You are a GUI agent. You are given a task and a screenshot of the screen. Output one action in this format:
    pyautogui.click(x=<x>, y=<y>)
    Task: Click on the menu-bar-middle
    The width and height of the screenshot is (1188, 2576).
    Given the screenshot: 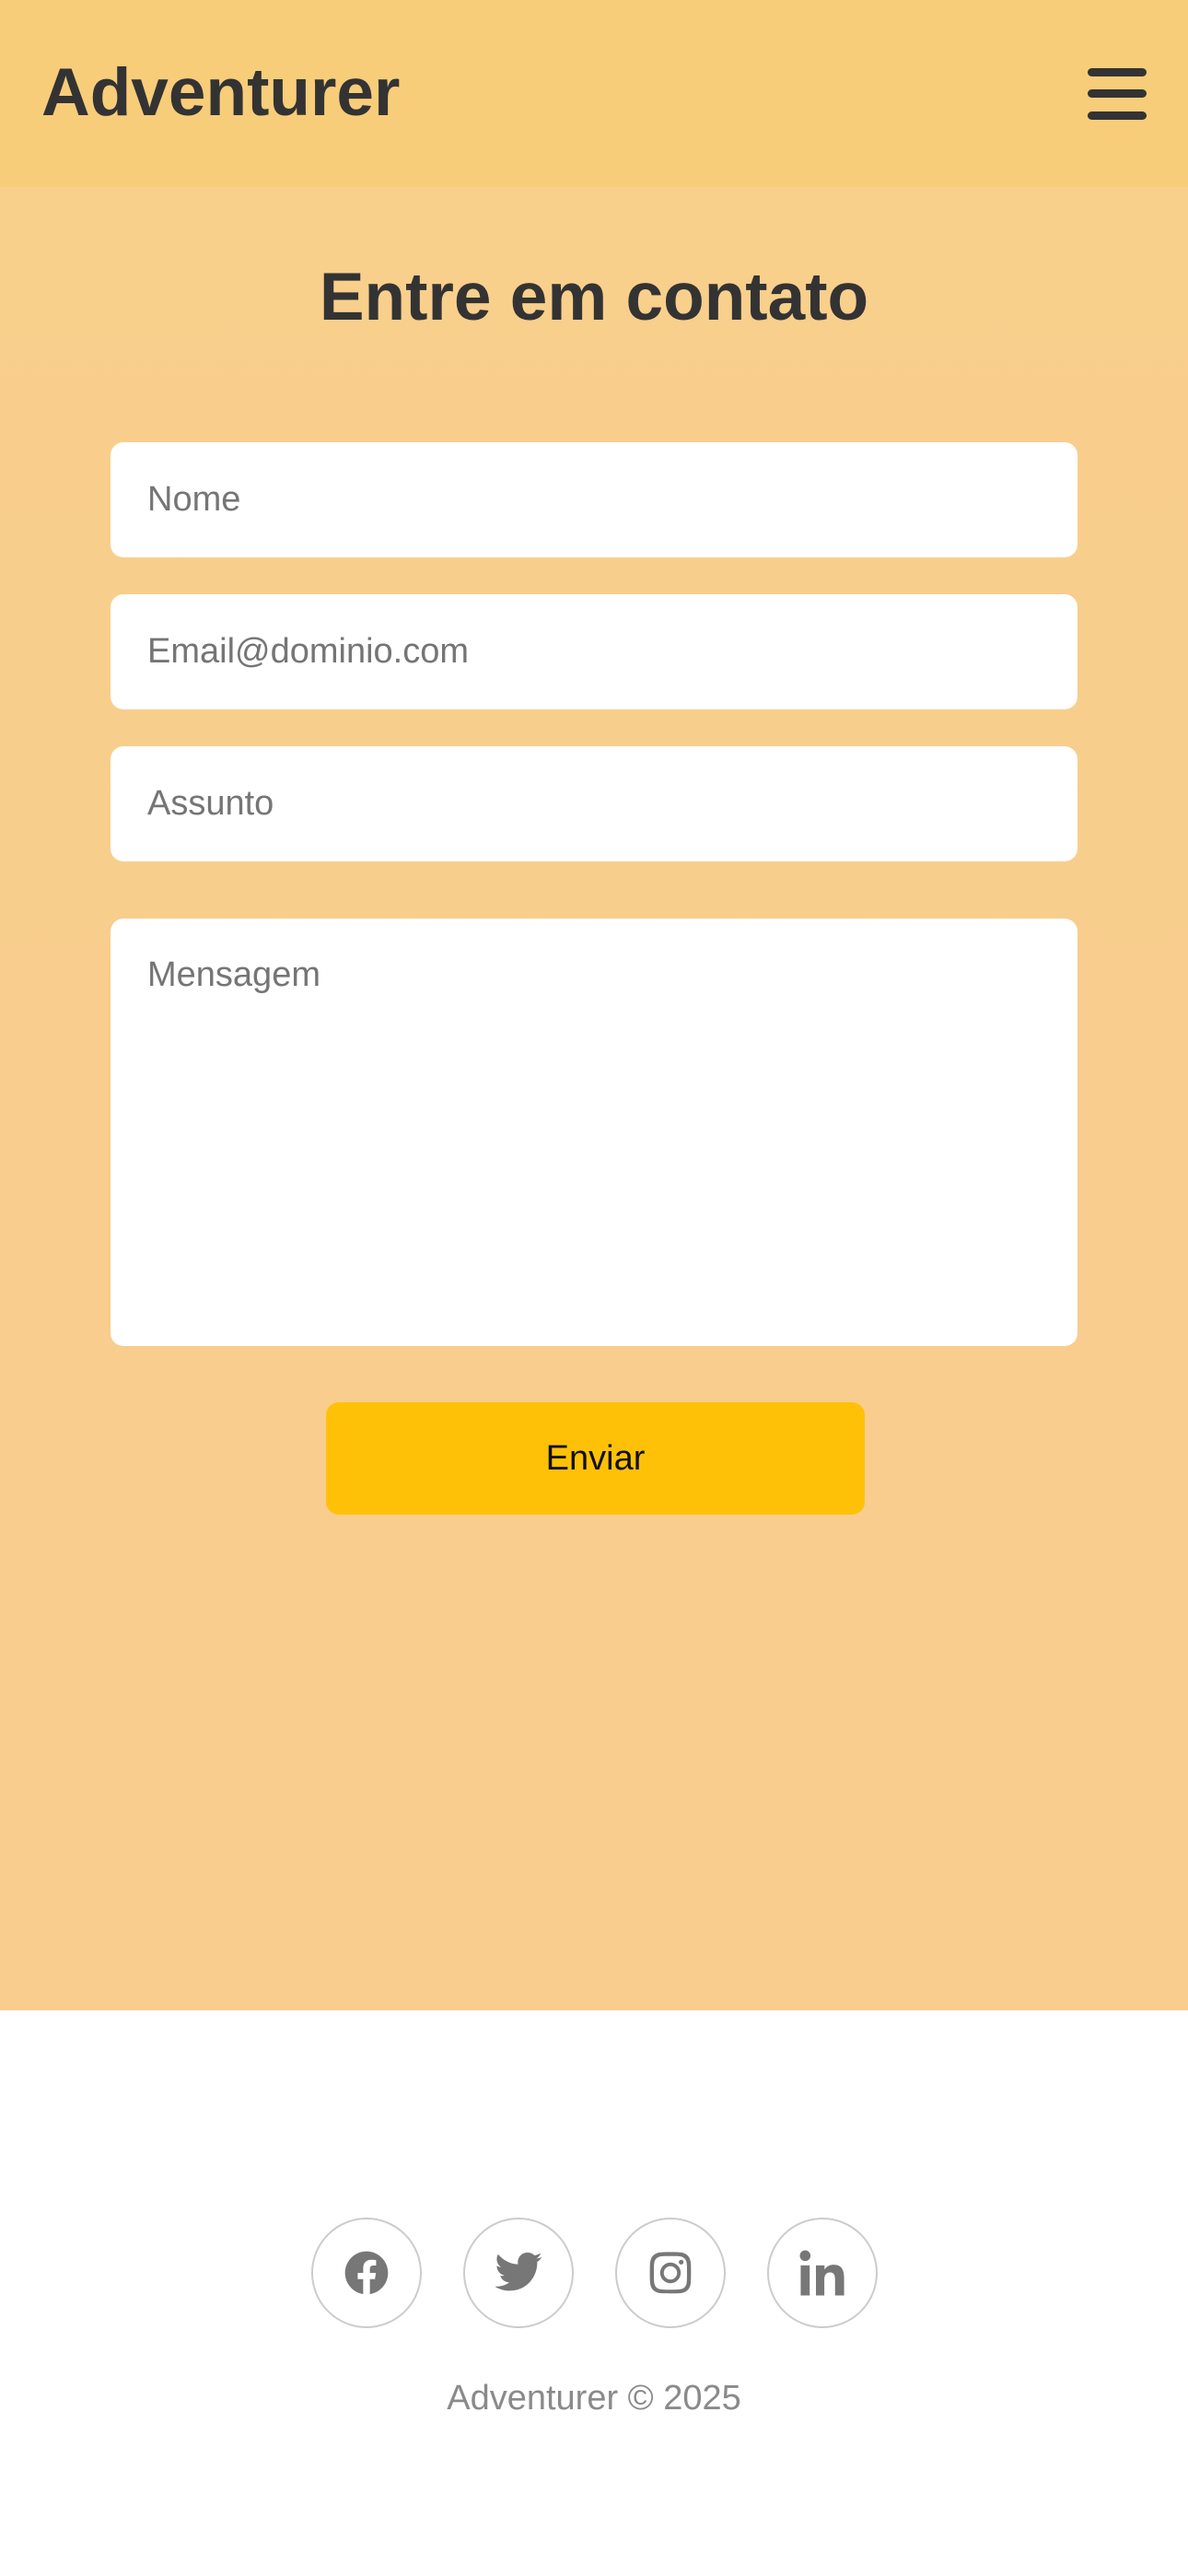 What is the action you would take?
    pyautogui.click(x=1117, y=93)
    